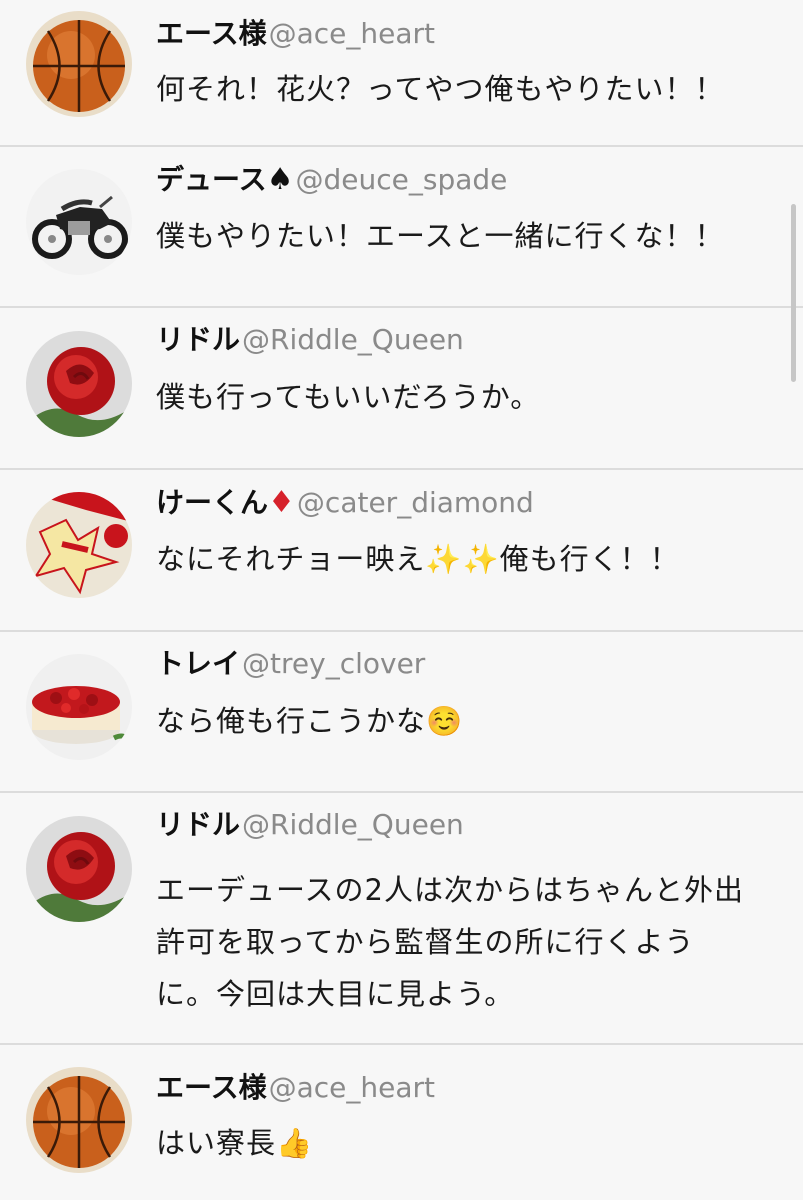 This screenshot has width=803, height=1200. I want to click on post-ace-2: エース様@ace_heart はい寮長👍, so click(401, 1122).